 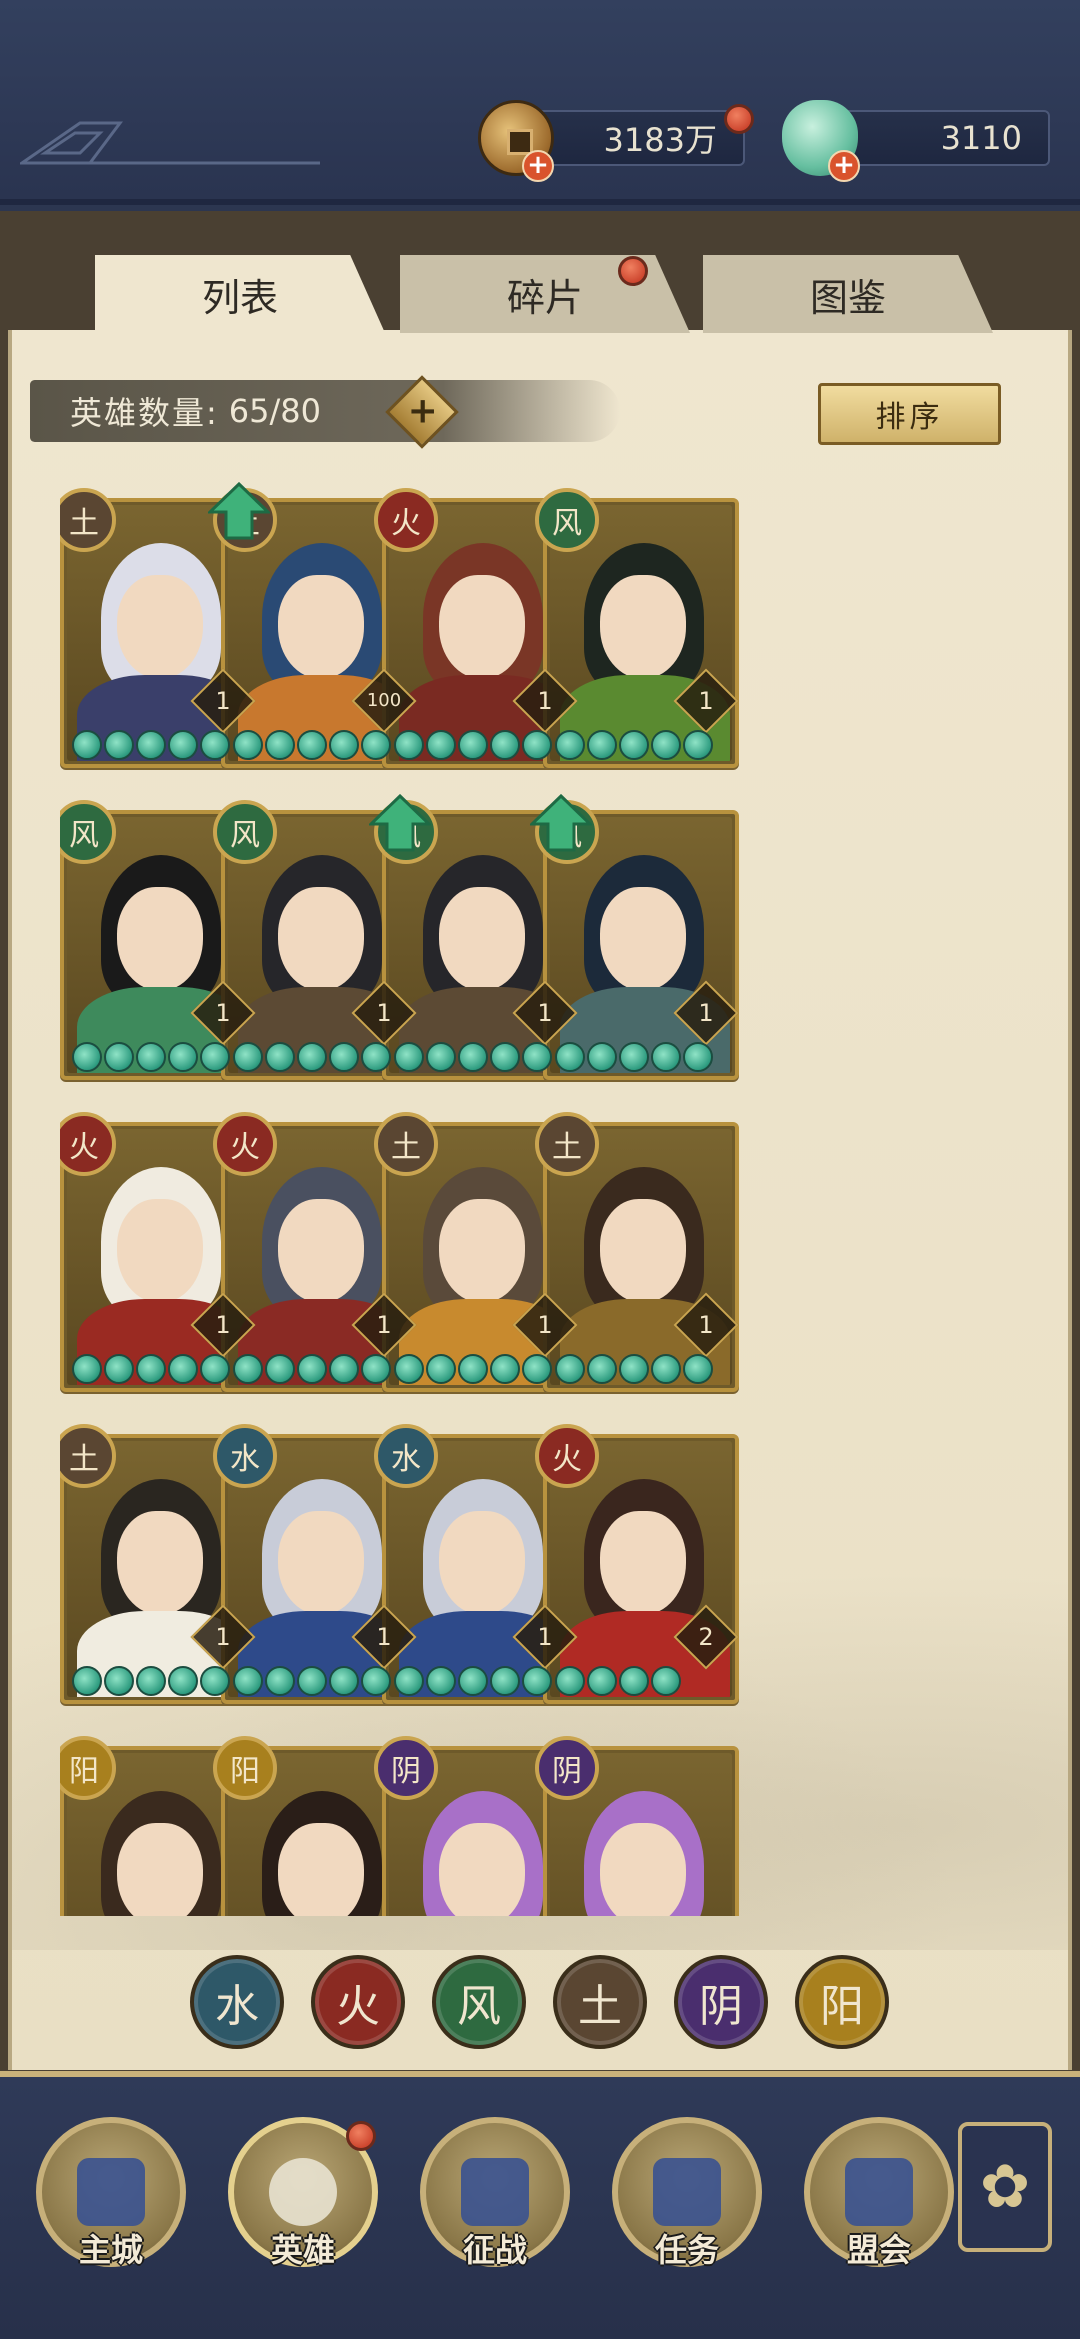 I want to click on cloud-ornament-icon, so click(x=170, y=143).